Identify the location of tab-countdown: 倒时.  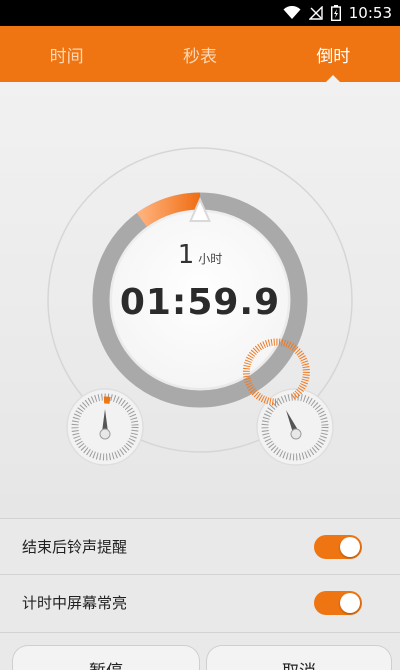
(333, 54).